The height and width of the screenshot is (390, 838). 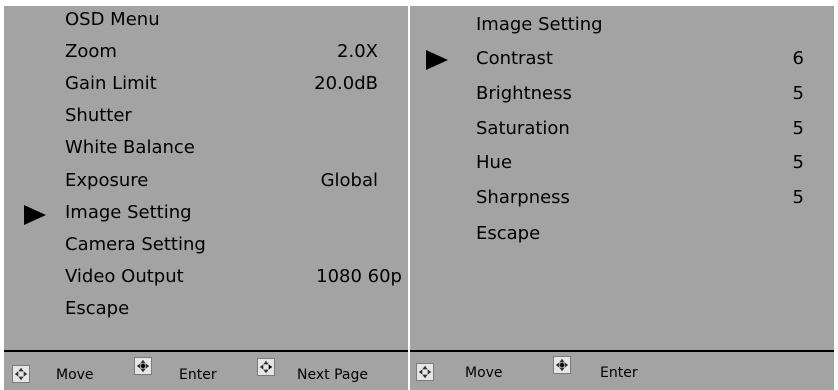 I want to click on menu-item-label: White Balance, so click(x=130, y=147).